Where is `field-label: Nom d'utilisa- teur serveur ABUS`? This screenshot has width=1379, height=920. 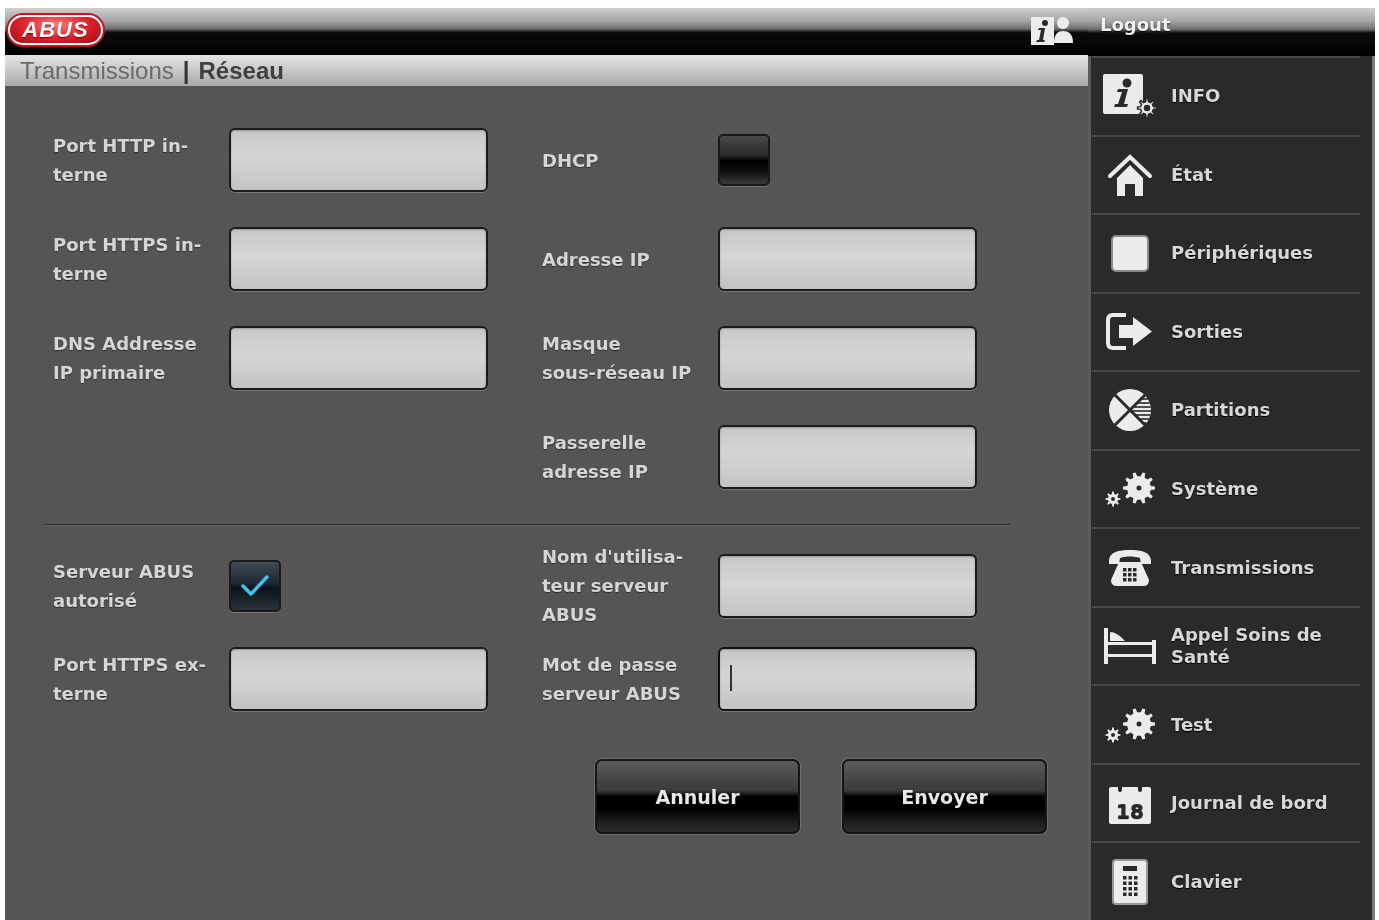
field-label: Nom d'utilisa- teur serveur ABUS is located at coordinates (613, 586).